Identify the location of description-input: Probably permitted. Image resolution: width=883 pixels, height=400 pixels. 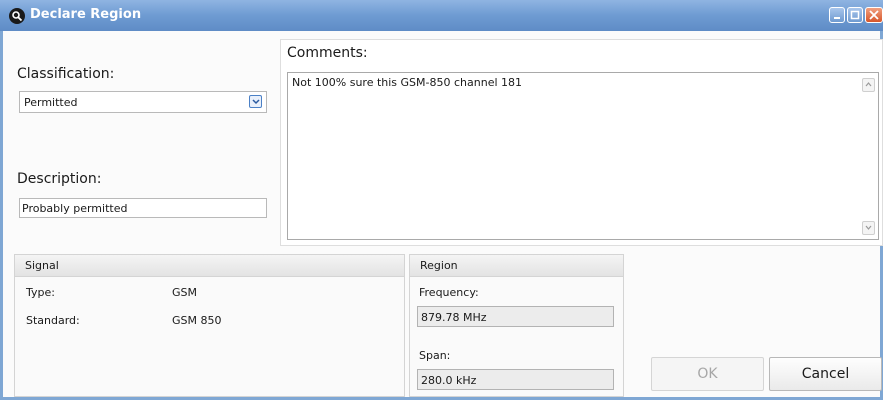
(143, 208).